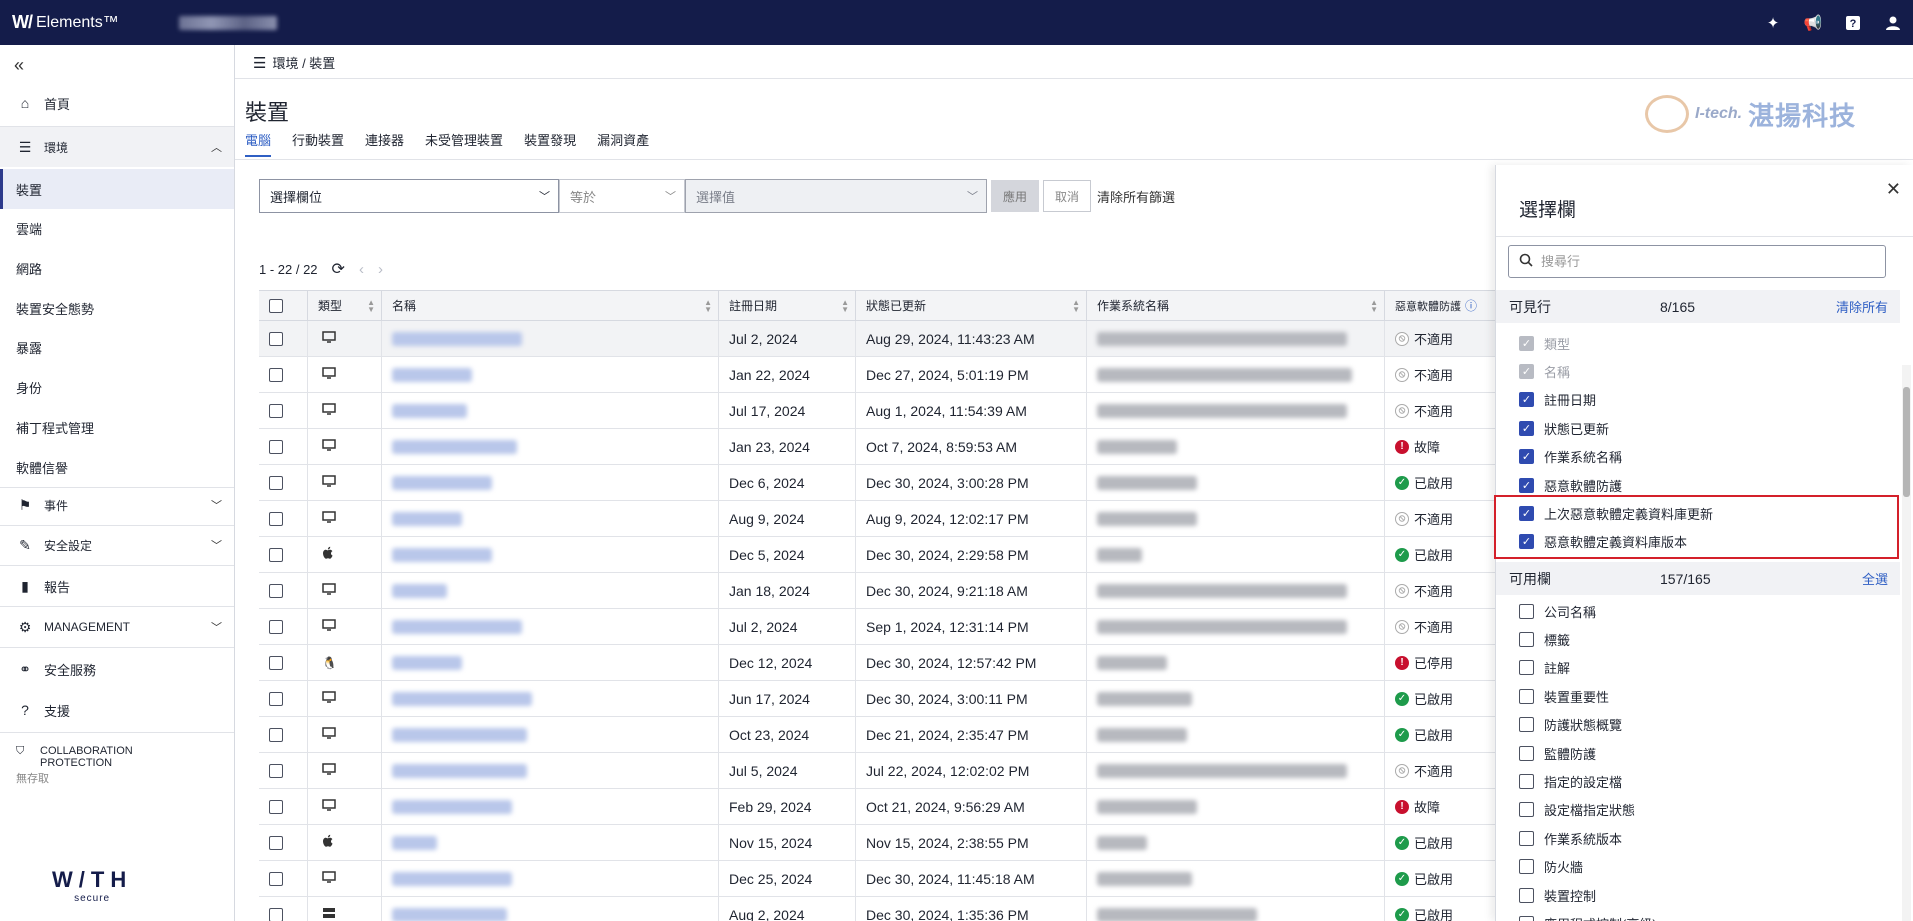  I want to click on table-row: Jan 23, 2024 Oct 7, 2024, 8:59:53 AM! 故障, so click(892, 447).